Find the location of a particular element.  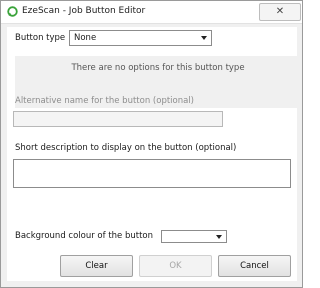

alt-name-input is located at coordinates (118, 119).